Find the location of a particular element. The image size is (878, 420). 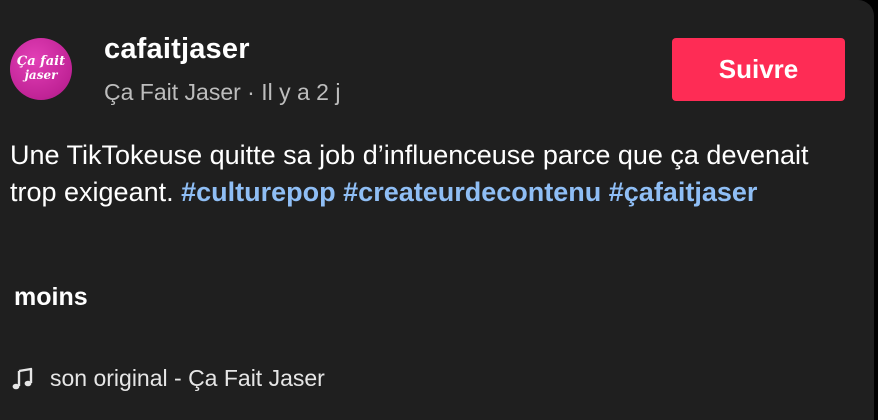

avatar: Ça fait jaser is located at coordinates (41, 69).